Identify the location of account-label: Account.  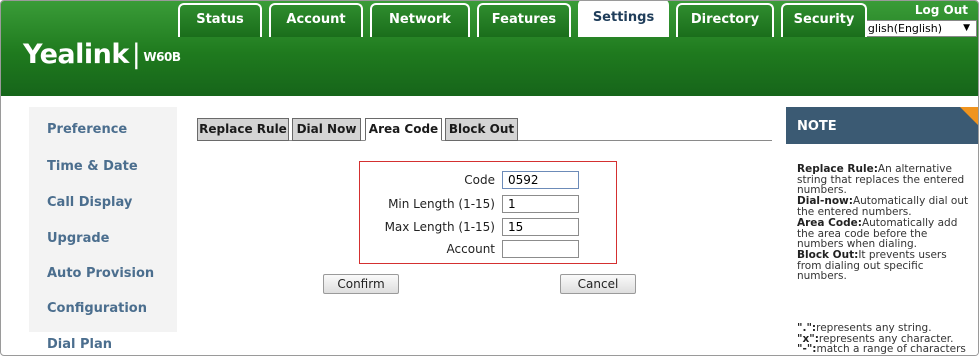
(470, 249).